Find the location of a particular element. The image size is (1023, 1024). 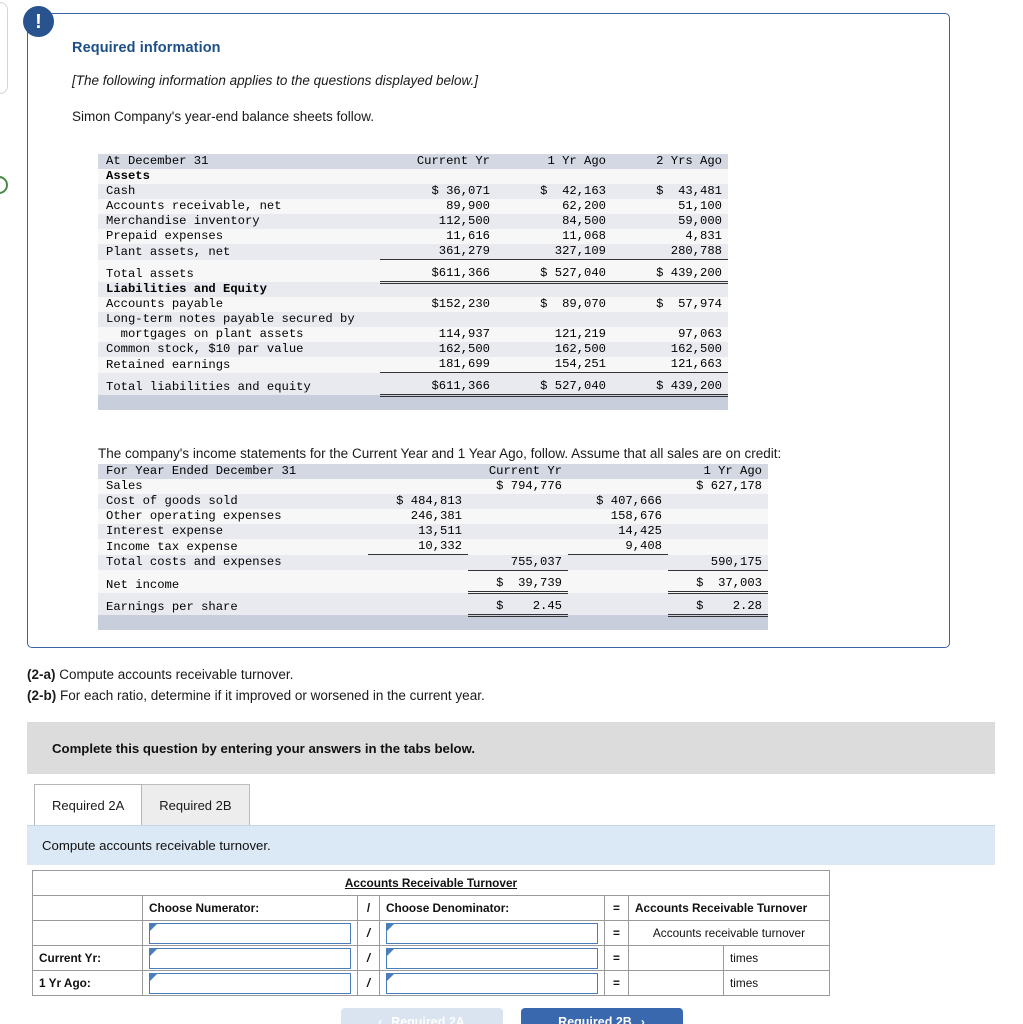

row-label: Cash is located at coordinates (121, 191).